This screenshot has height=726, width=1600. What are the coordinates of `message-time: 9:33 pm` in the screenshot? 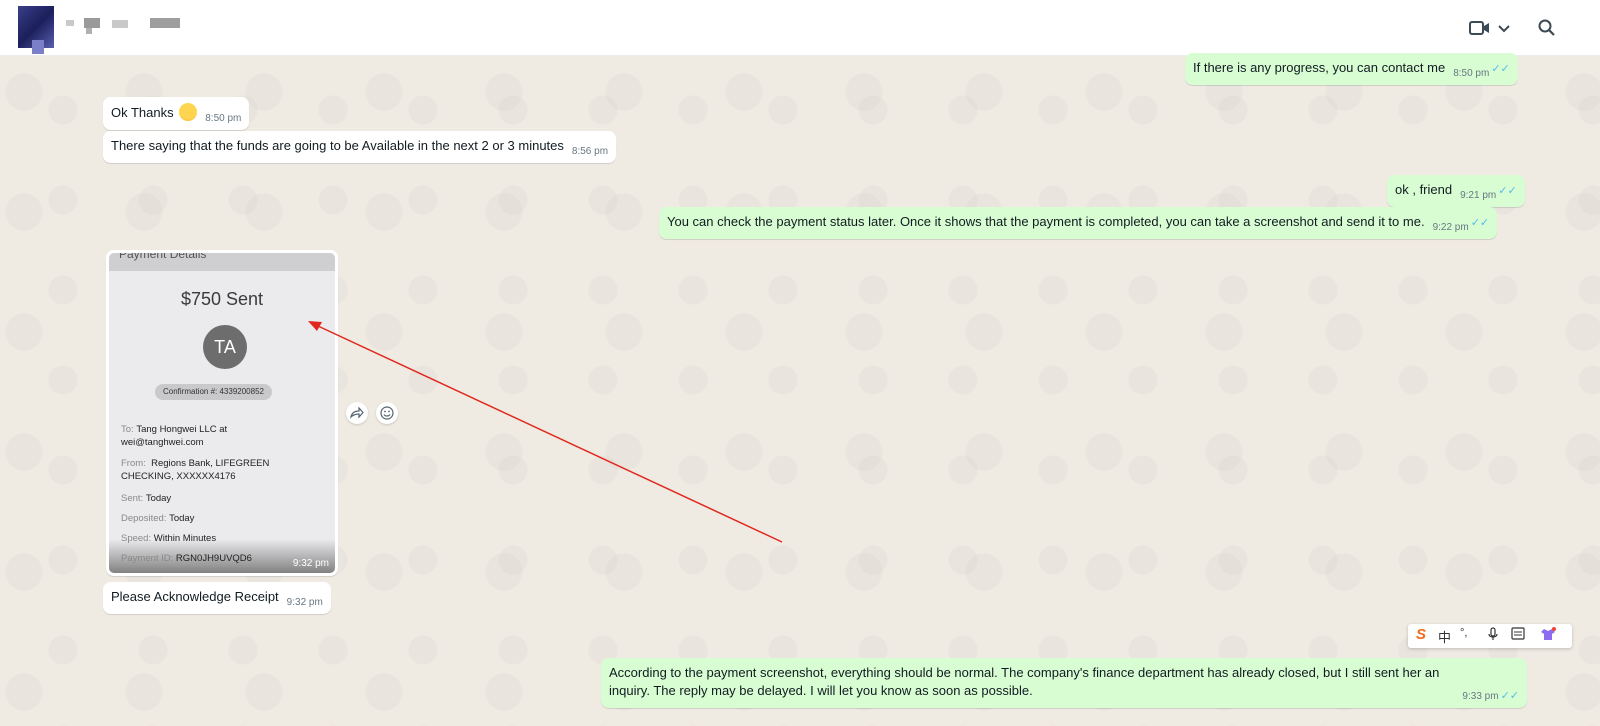 It's located at (1480, 696).